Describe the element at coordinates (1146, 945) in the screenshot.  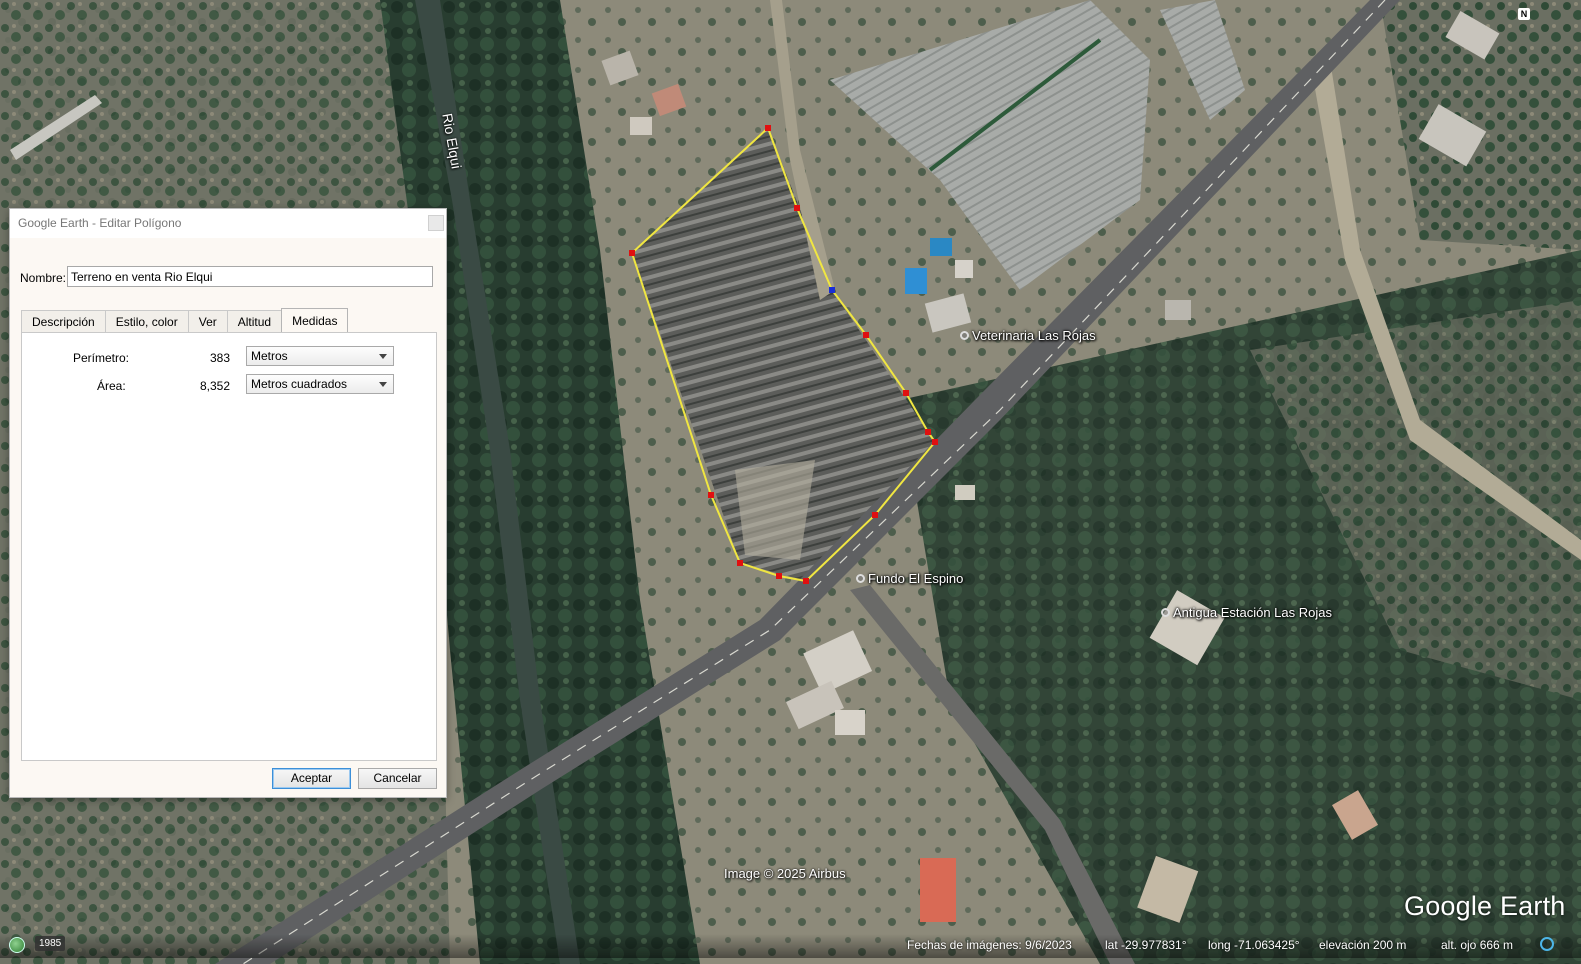
I see `latitude-readout: lat -29.977831°` at that location.